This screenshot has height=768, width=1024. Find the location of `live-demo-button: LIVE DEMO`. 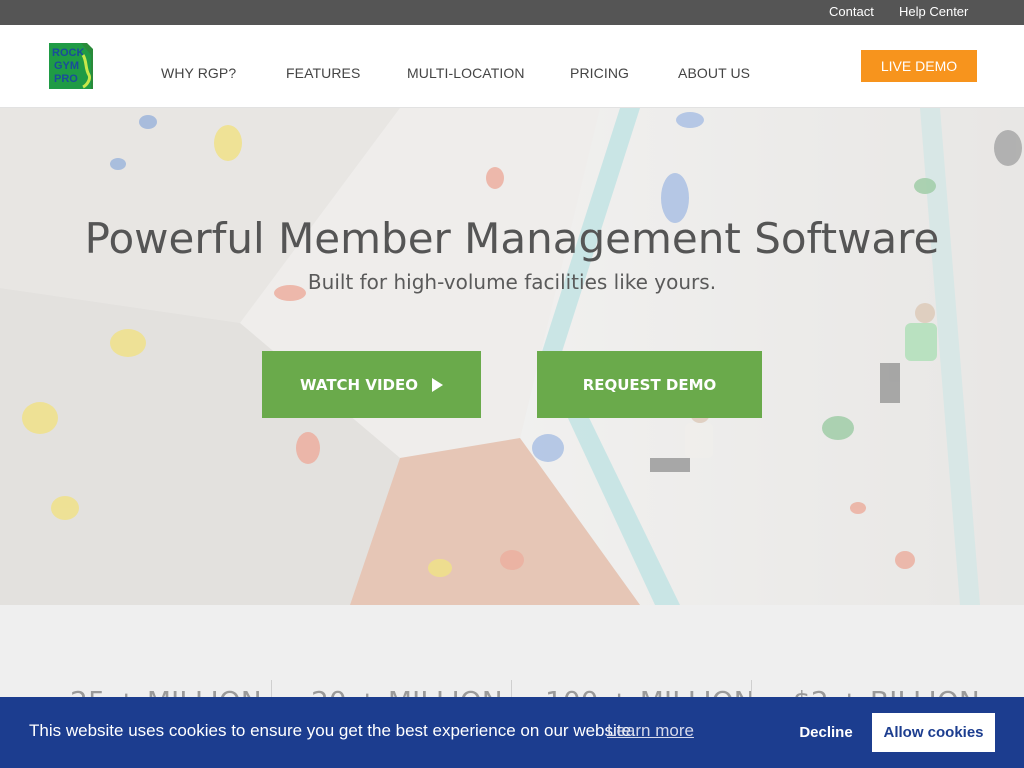

live-demo-button: LIVE DEMO is located at coordinates (919, 66).